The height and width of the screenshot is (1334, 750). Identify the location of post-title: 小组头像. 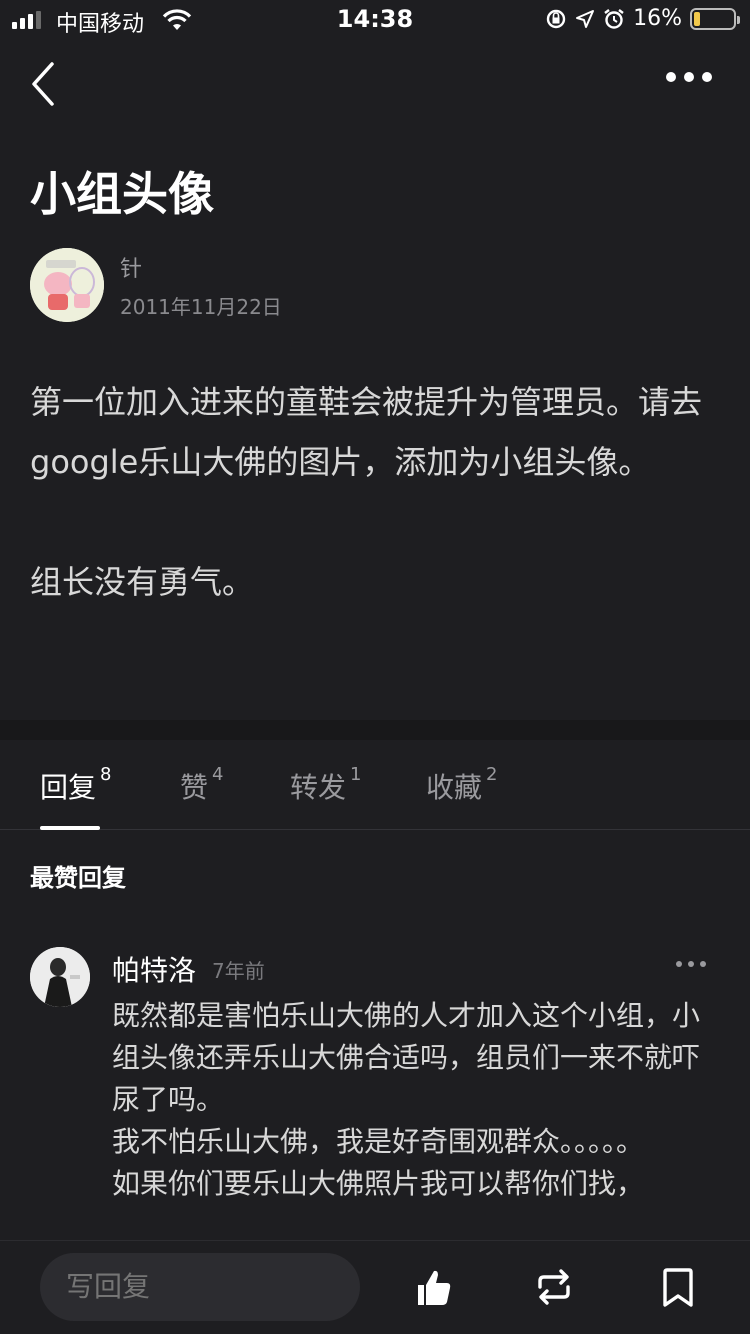
(122, 194).